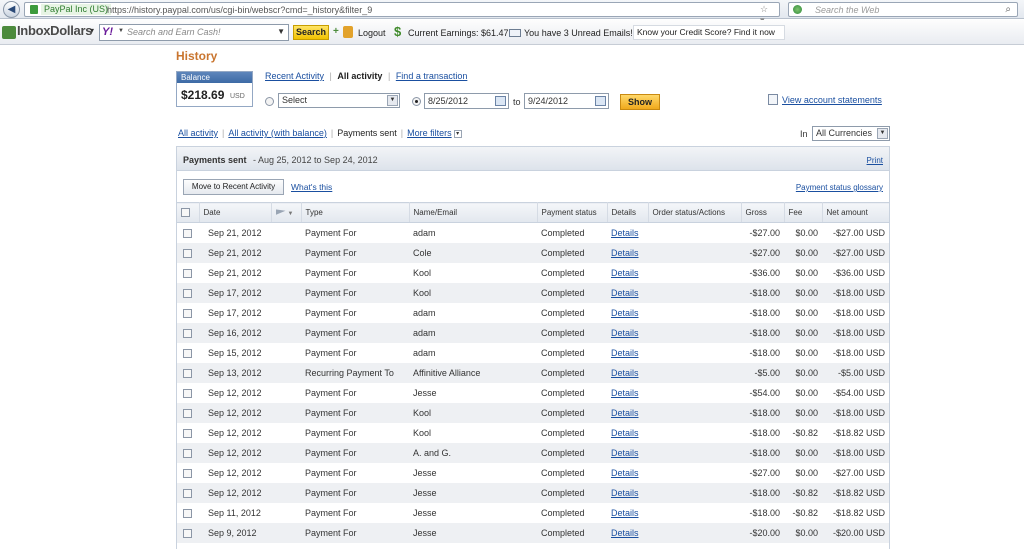 The image size is (1024, 549). Describe the element at coordinates (198, 133) in the screenshot. I see `filter-all-activity: All activity` at that location.